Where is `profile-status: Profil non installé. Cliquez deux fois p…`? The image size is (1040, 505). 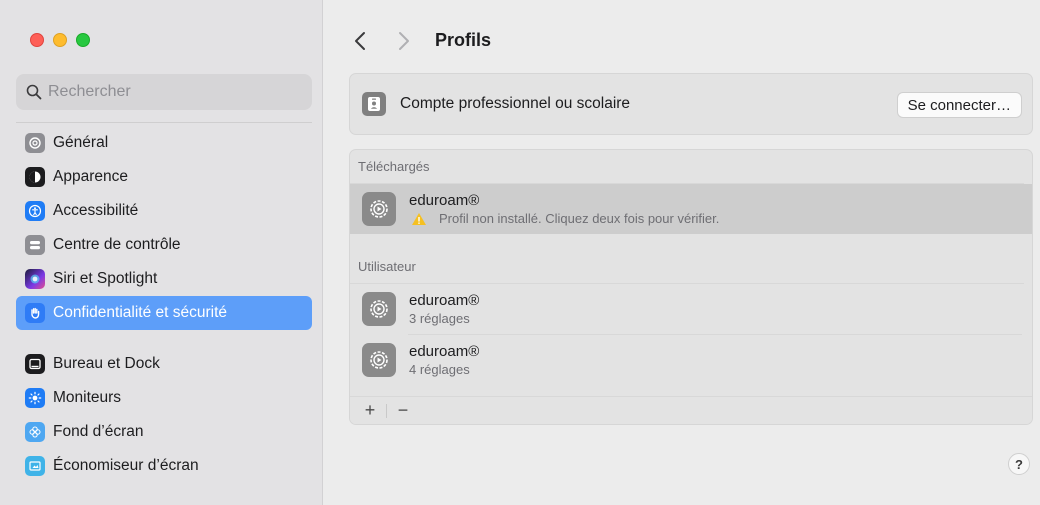 profile-status: Profil non installé. Cliquez deux fois p… is located at coordinates (579, 218).